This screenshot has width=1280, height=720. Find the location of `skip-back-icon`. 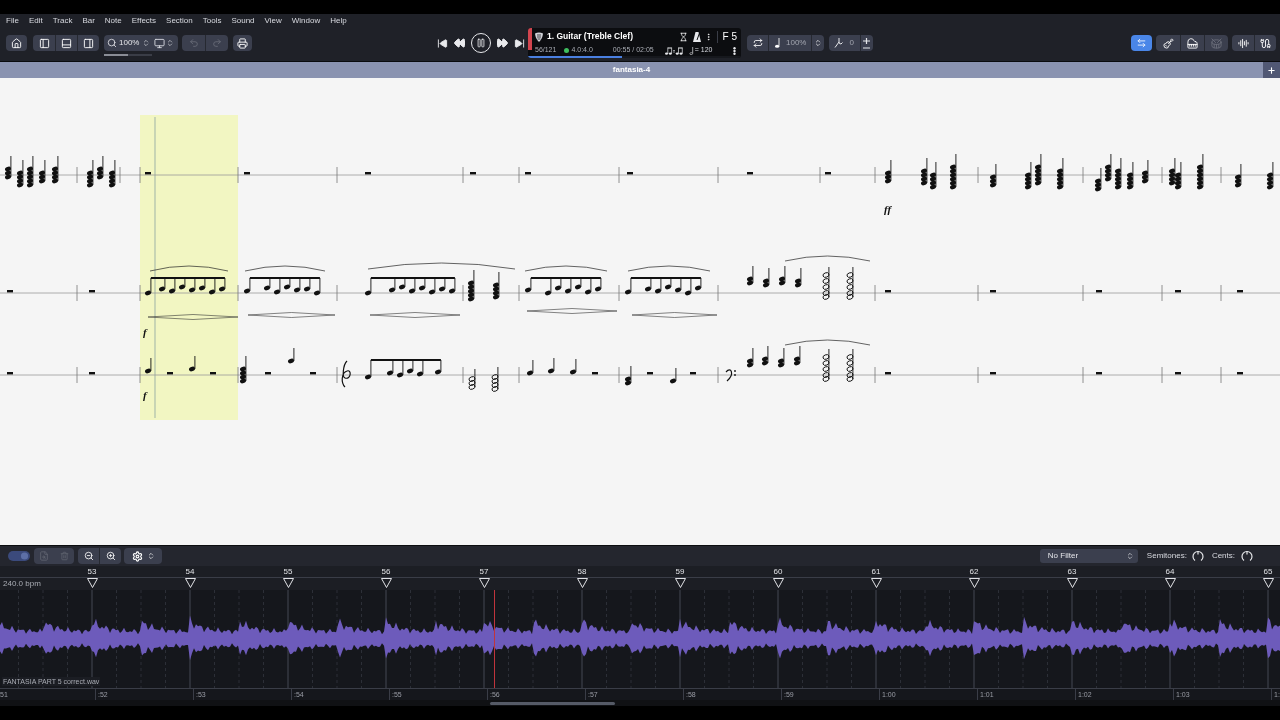

skip-back-icon is located at coordinates (442, 43).